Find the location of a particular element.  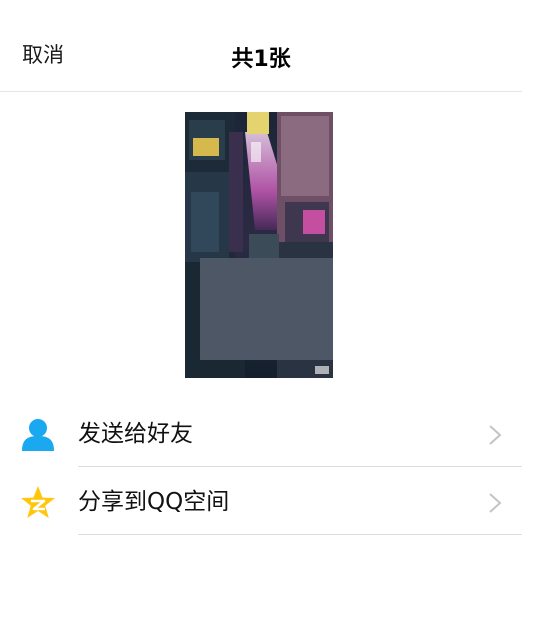

image-preview is located at coordinates (259, 245).